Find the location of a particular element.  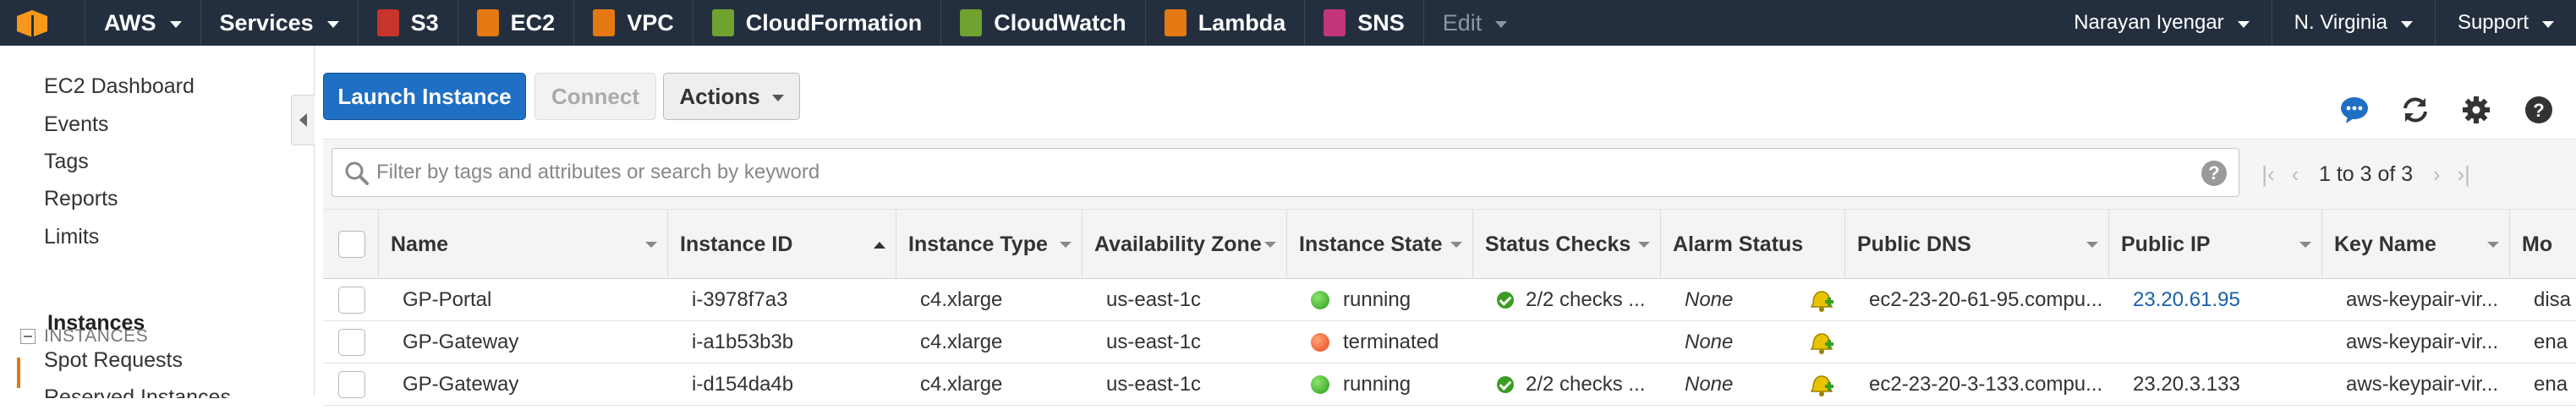

cell-public-ip: 23.20.61.95 is located at coordinates (2221, 300).